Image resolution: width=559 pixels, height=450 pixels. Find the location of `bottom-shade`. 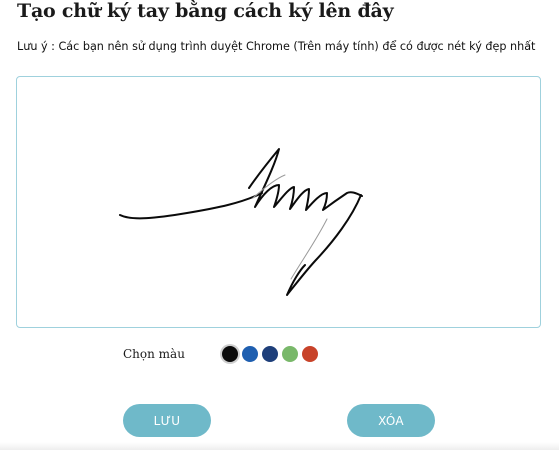

bottom-shade is located at coordinates (279, 446).